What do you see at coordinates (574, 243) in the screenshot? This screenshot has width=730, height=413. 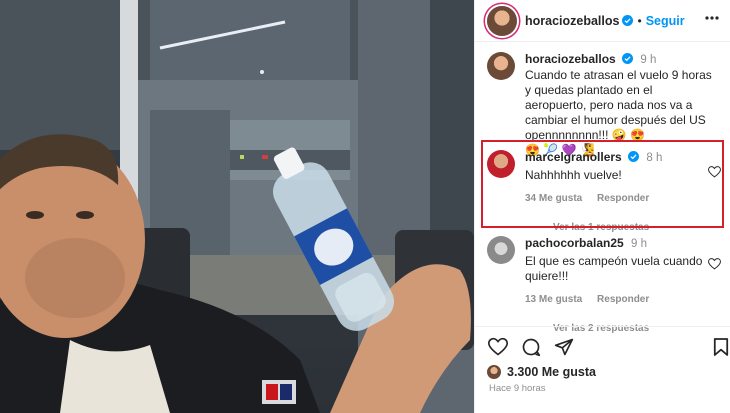 I see `commenter-username: pachocorbalan25` at bounding box center [574, 243].